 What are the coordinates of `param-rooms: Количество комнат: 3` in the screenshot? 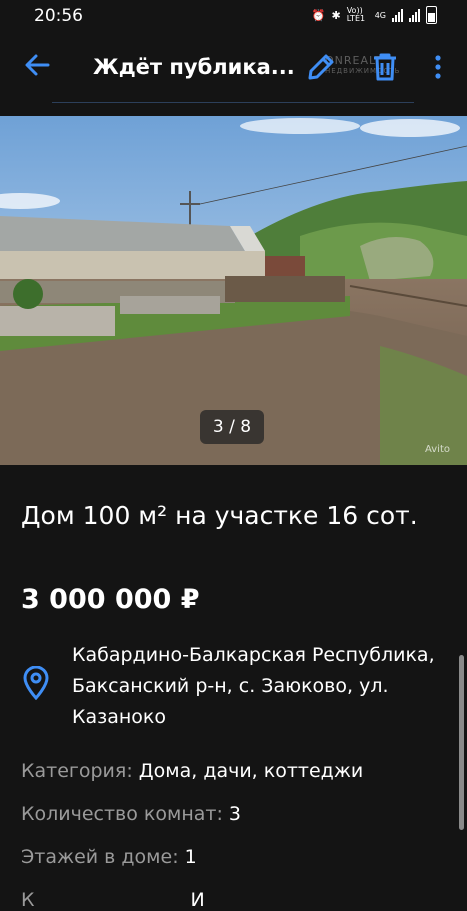 It's located at (131, 814).